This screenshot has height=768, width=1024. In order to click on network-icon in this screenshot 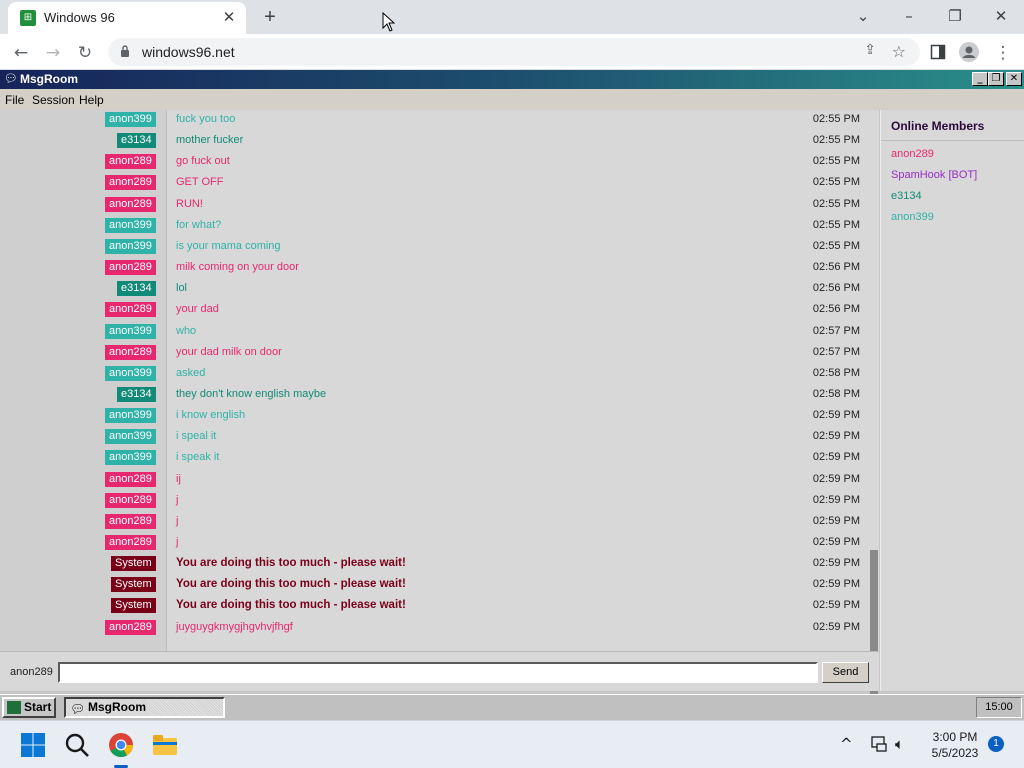, I will do `click(879, 744)`.